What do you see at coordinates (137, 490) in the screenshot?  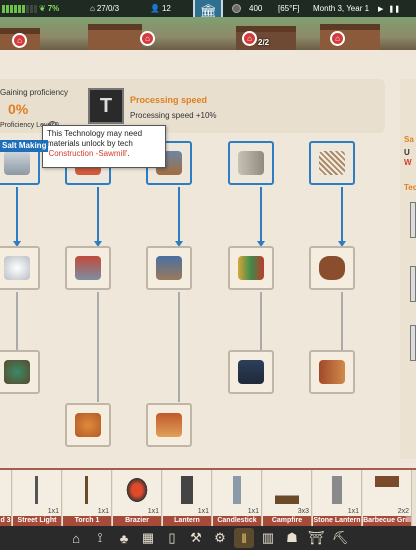 I see `brazier-icon` at bounding box center [137, 490].